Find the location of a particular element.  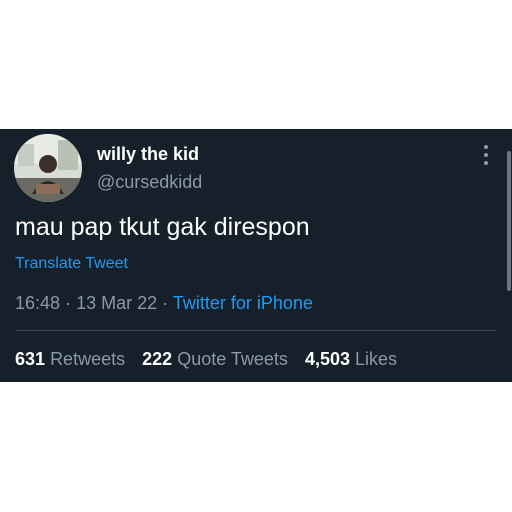

tweet-date: 13 Mar 22 is located at coordinates (116, 303).